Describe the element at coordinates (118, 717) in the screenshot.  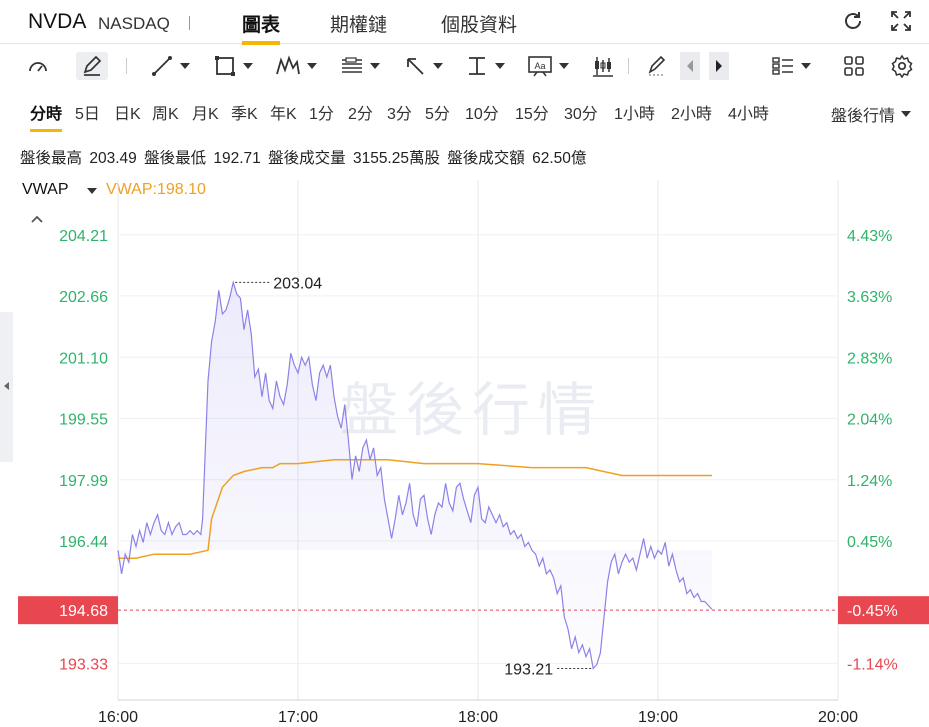
I see `x-tick-label: 16:00` at that location.